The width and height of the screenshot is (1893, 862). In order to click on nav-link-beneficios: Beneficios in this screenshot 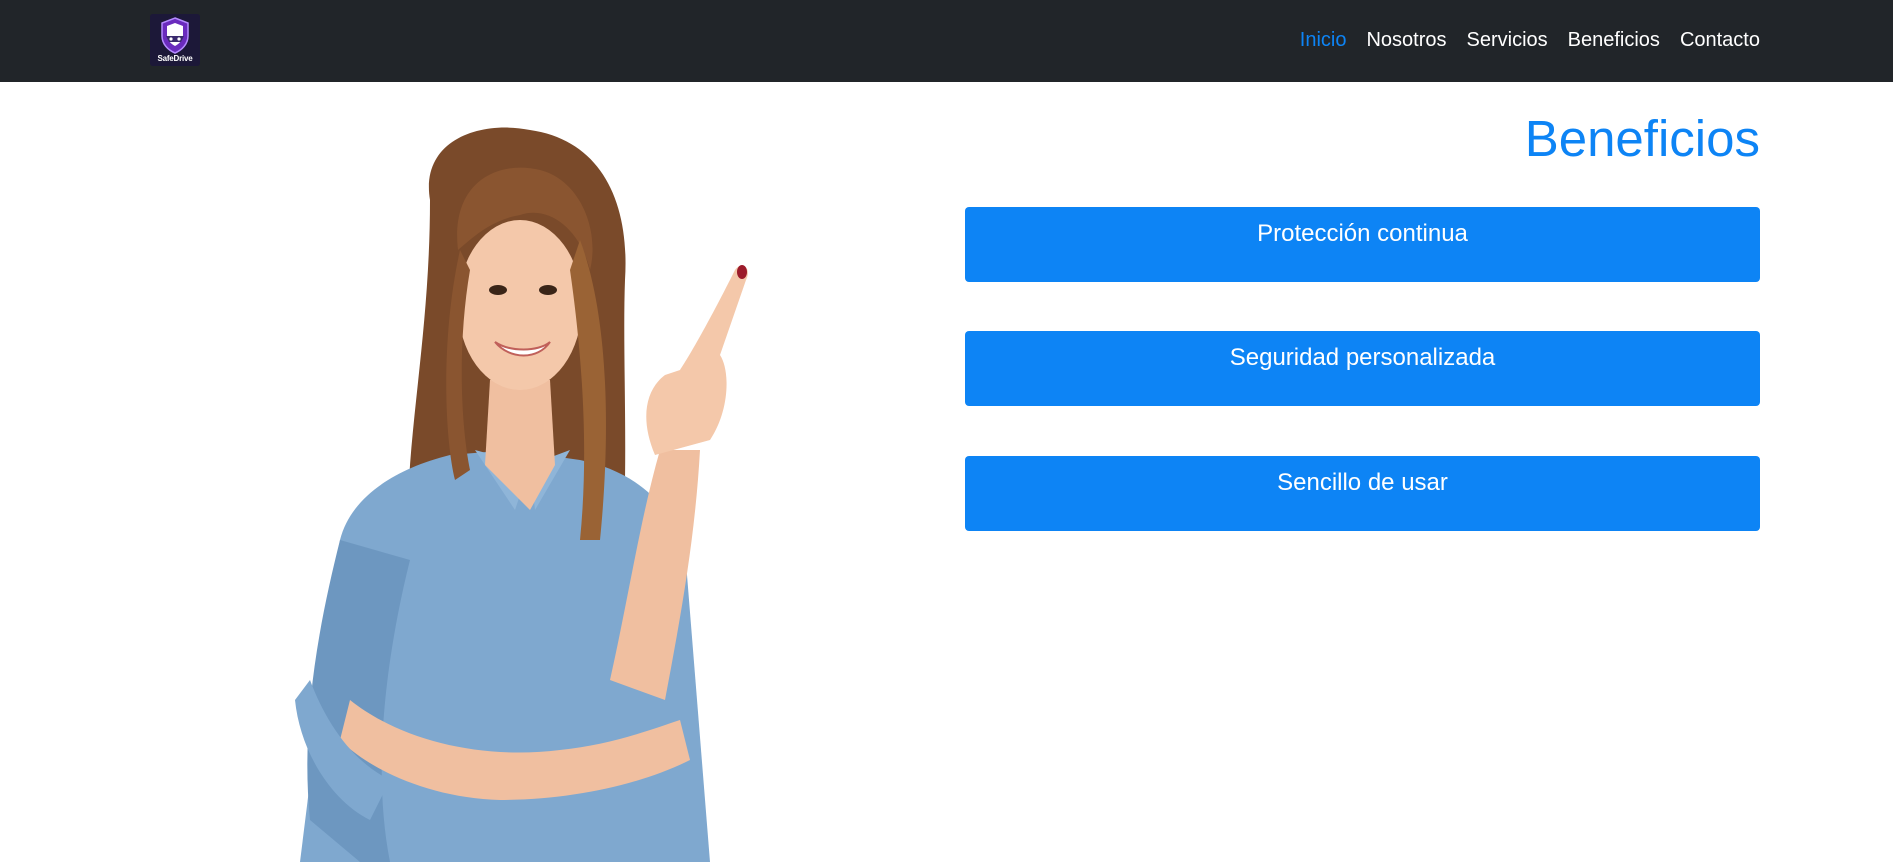, I will do `click(1614, 40)`.